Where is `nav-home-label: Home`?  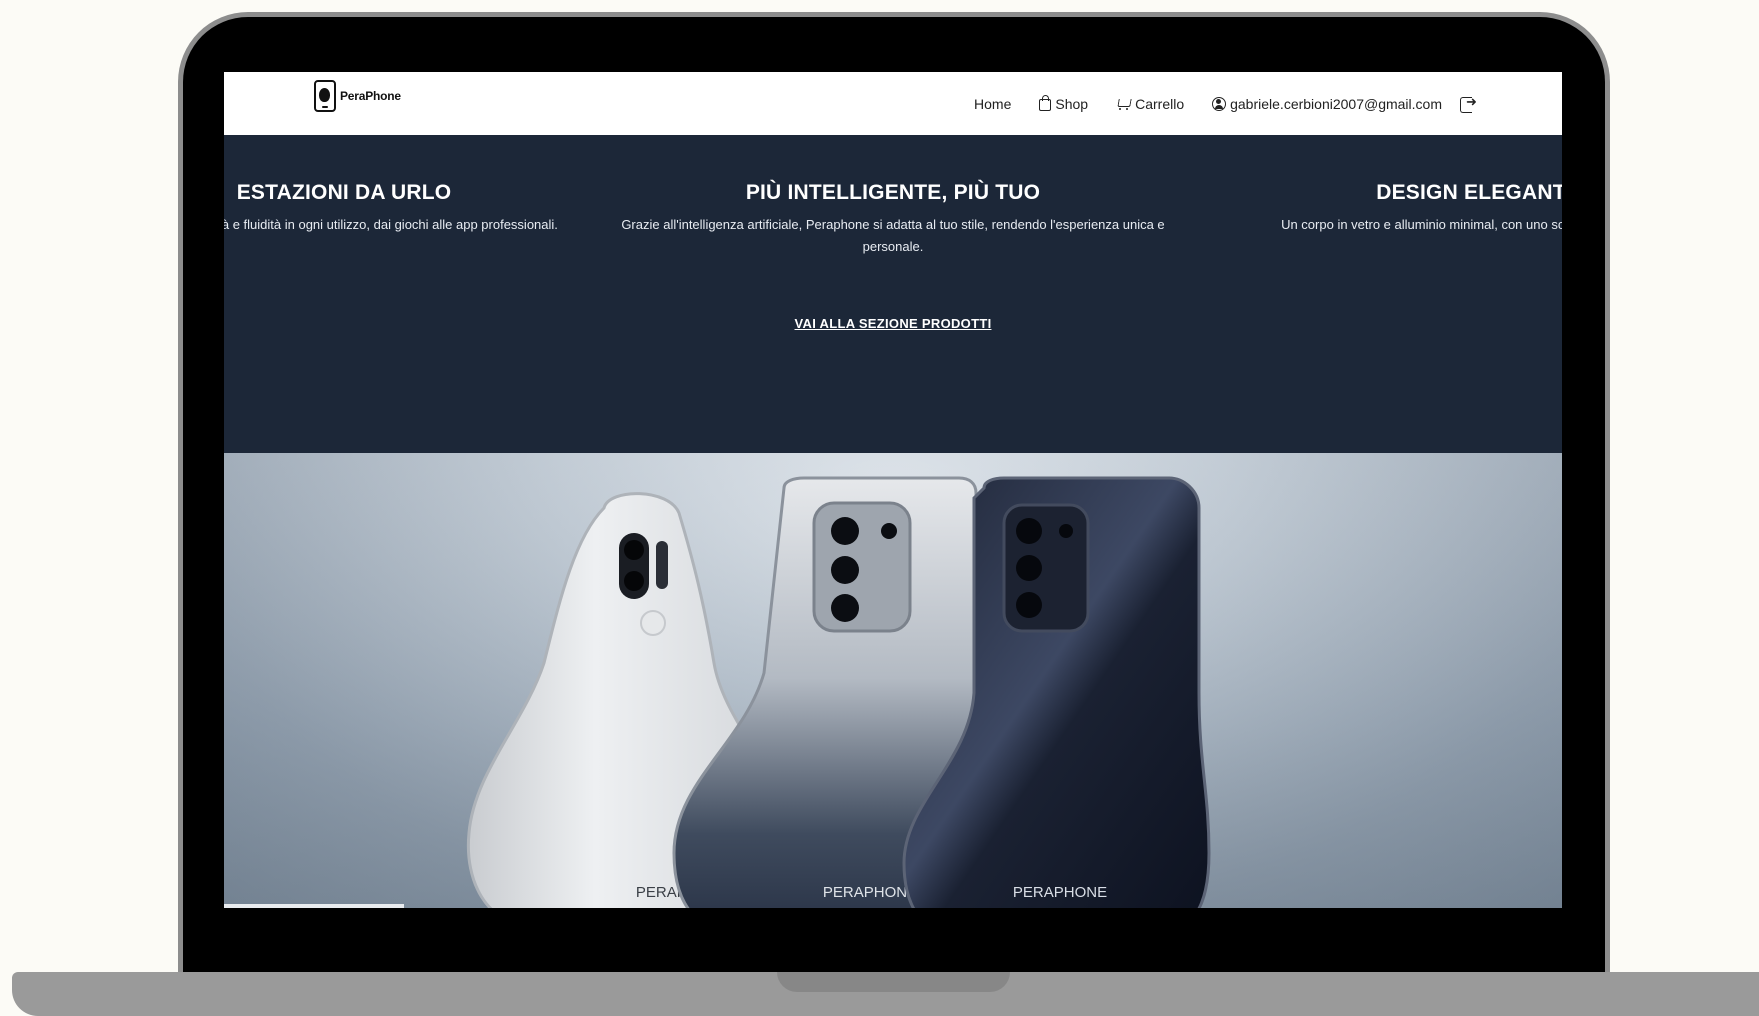
nav-home-label: Home is located at coordinates (993, 103).